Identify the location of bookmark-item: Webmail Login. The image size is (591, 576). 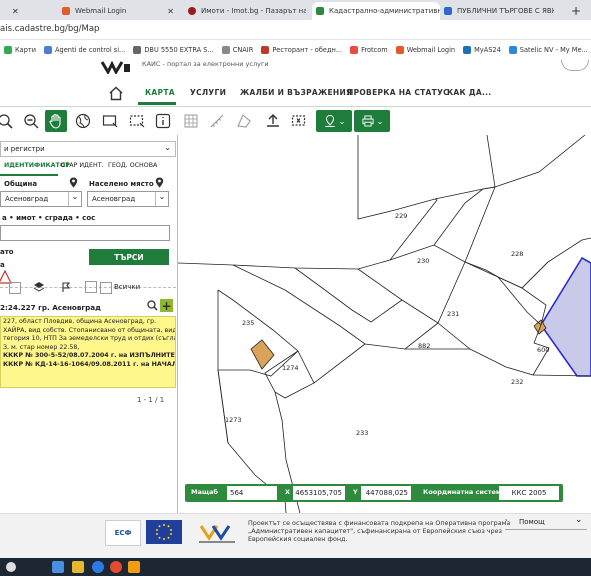
(425, 50).